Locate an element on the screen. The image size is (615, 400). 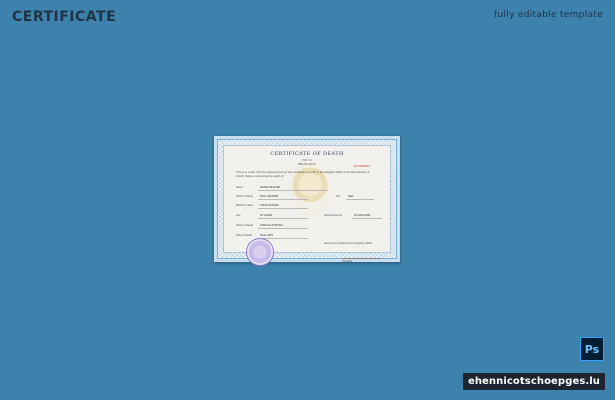
official-seal is located at coordinates (260, 252).